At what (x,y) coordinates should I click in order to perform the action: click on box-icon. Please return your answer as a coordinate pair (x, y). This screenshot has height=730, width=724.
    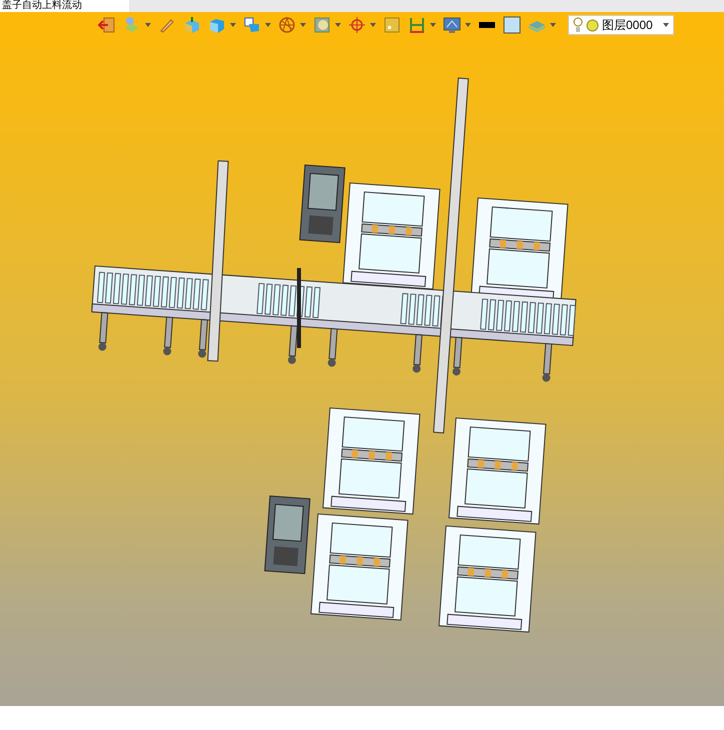
    Looking at the image, I should click on (192, 25).